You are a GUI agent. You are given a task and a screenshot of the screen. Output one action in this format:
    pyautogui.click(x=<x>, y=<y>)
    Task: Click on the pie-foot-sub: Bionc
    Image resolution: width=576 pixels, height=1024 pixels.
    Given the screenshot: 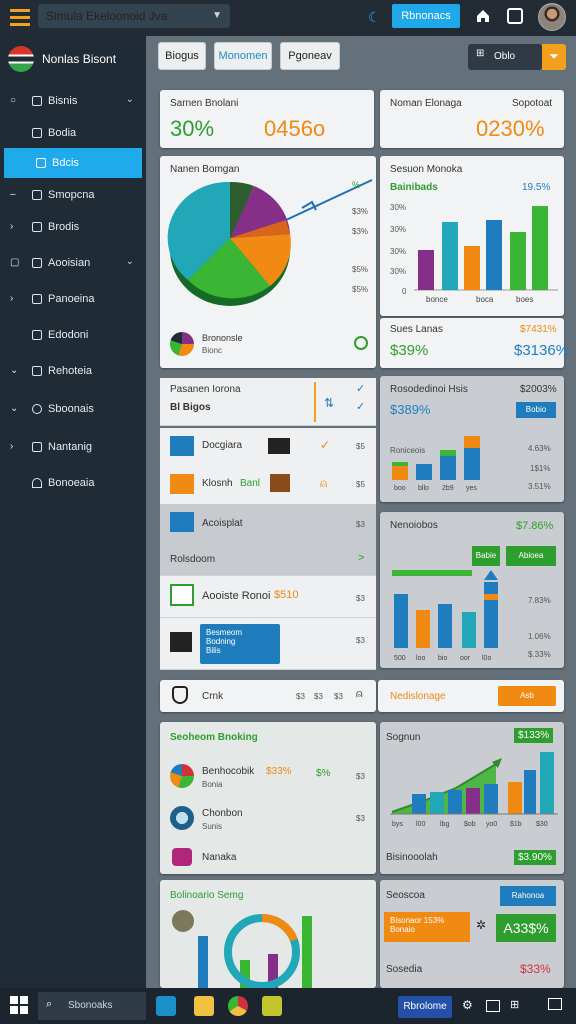 What is the action you would take?
    pyautogui.click(x=212, y=350)
    